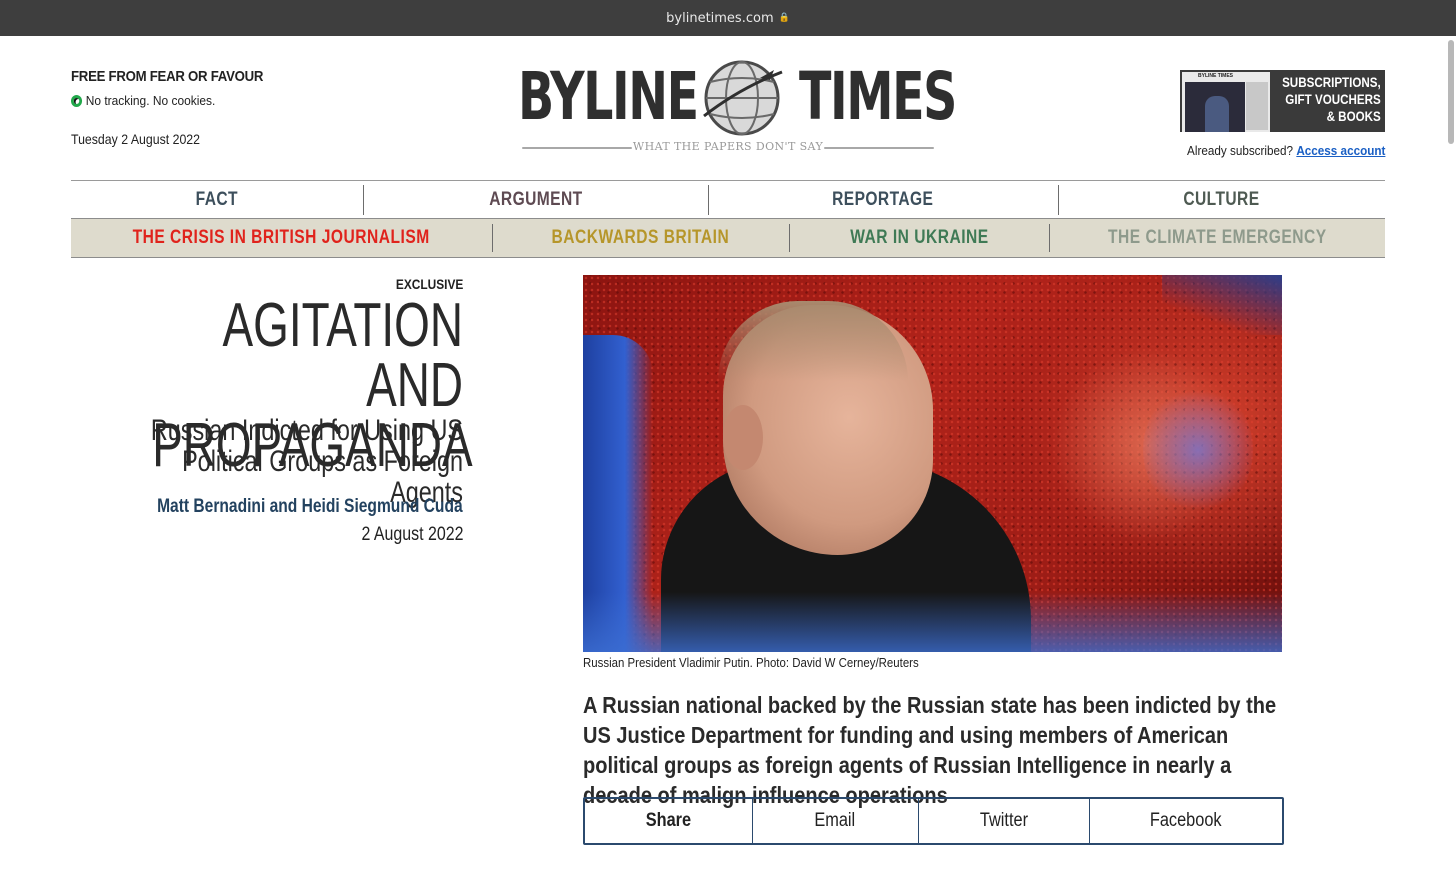 The width and height of the screenshot is (1456, 872). Describe the element at coordinates (1216, 76) in the screenshot. I see `thumbnail-masthead: BYLINE TIMES` at that location.